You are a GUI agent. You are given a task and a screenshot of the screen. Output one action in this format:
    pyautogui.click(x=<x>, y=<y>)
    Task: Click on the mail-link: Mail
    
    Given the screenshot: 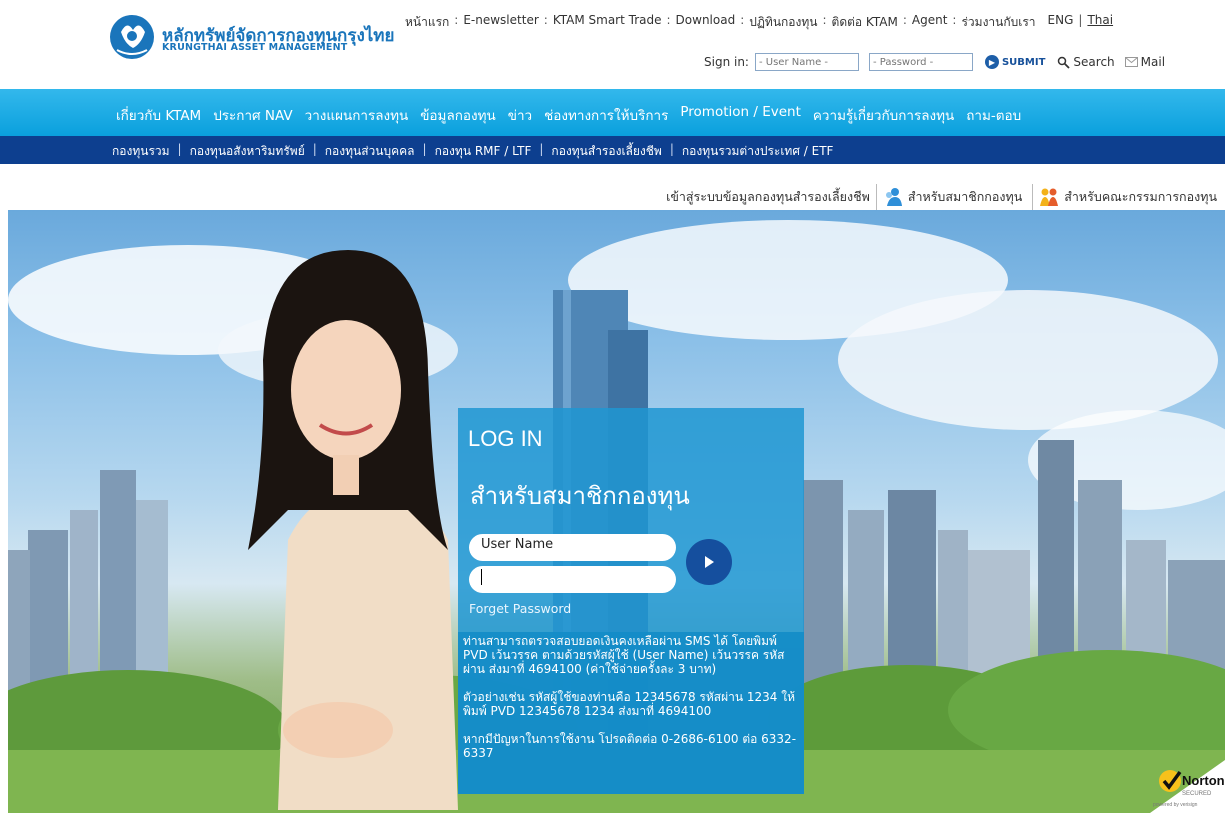 What is the action you would take?
    pyautogui.click(x=1145, y=62)
    